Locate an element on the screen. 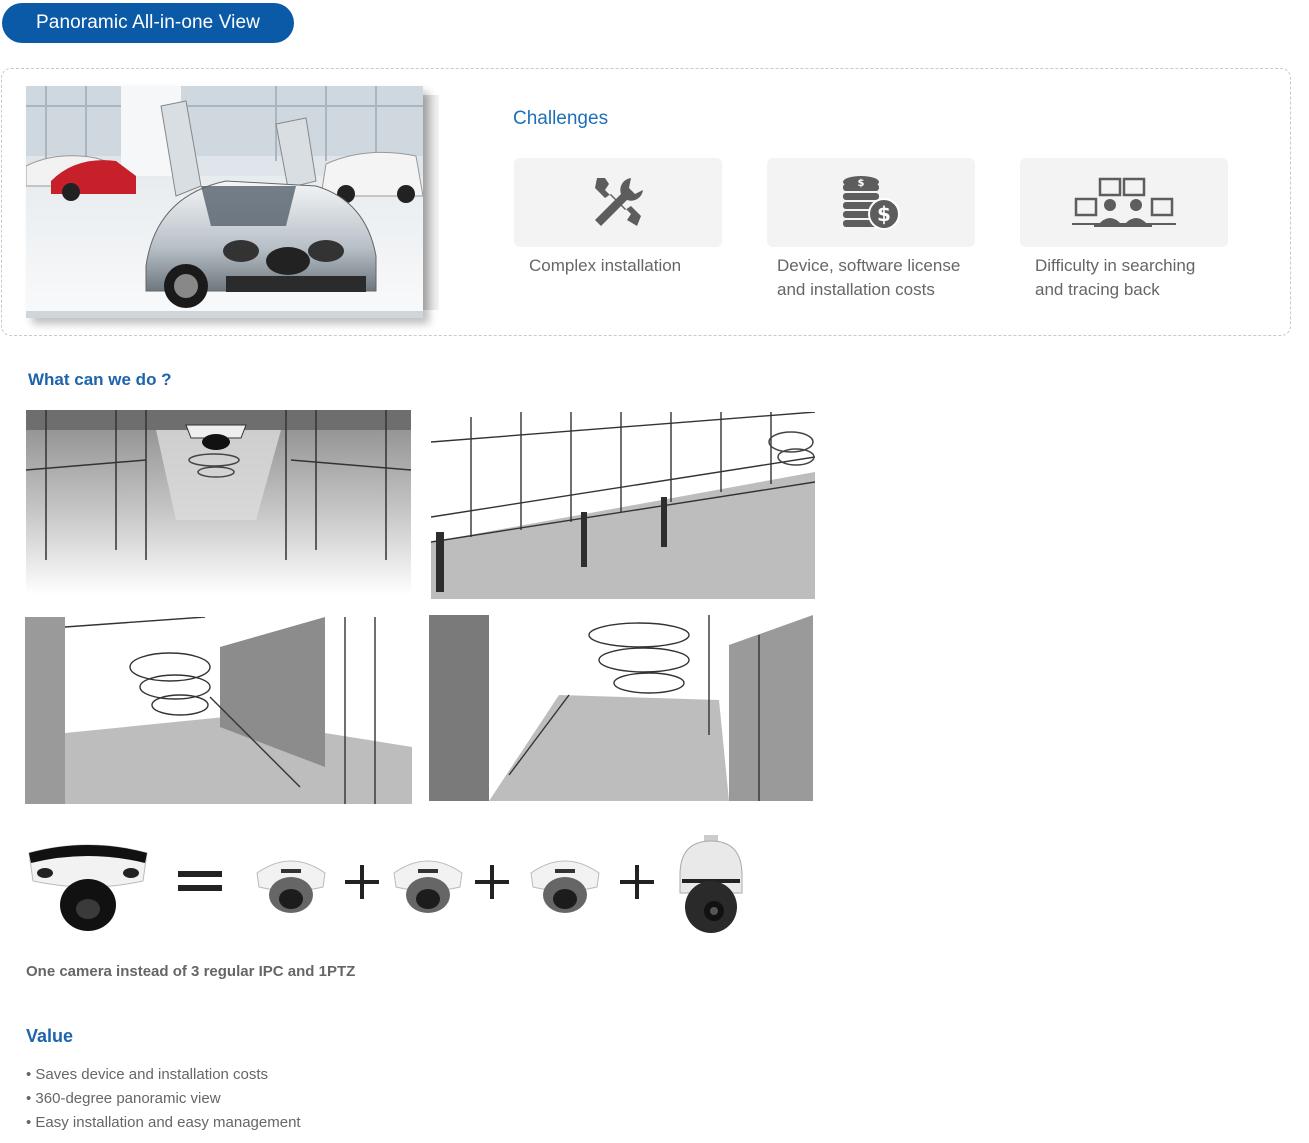 The height and width of the screenshot is (1143, 1309). tools-icon is located at coordinates (619, 201).